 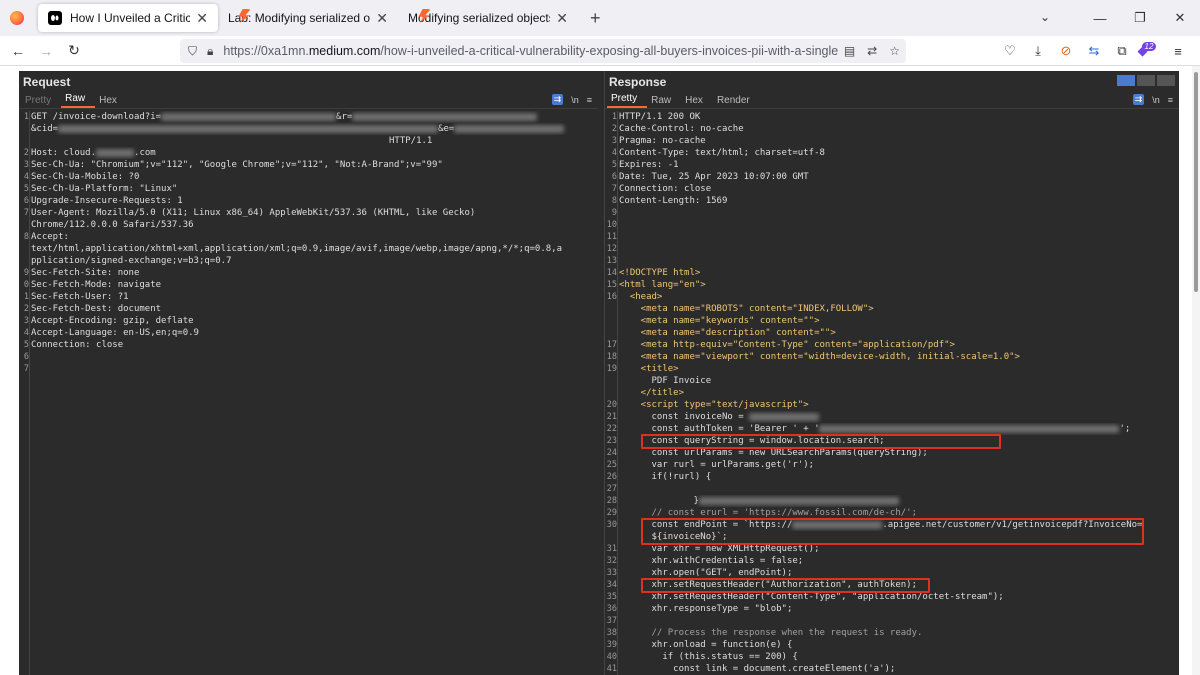 What do you see at coordinates (26, 189) in the screenshot?
I see `line-number: 5` at bounding box center [26, 189].